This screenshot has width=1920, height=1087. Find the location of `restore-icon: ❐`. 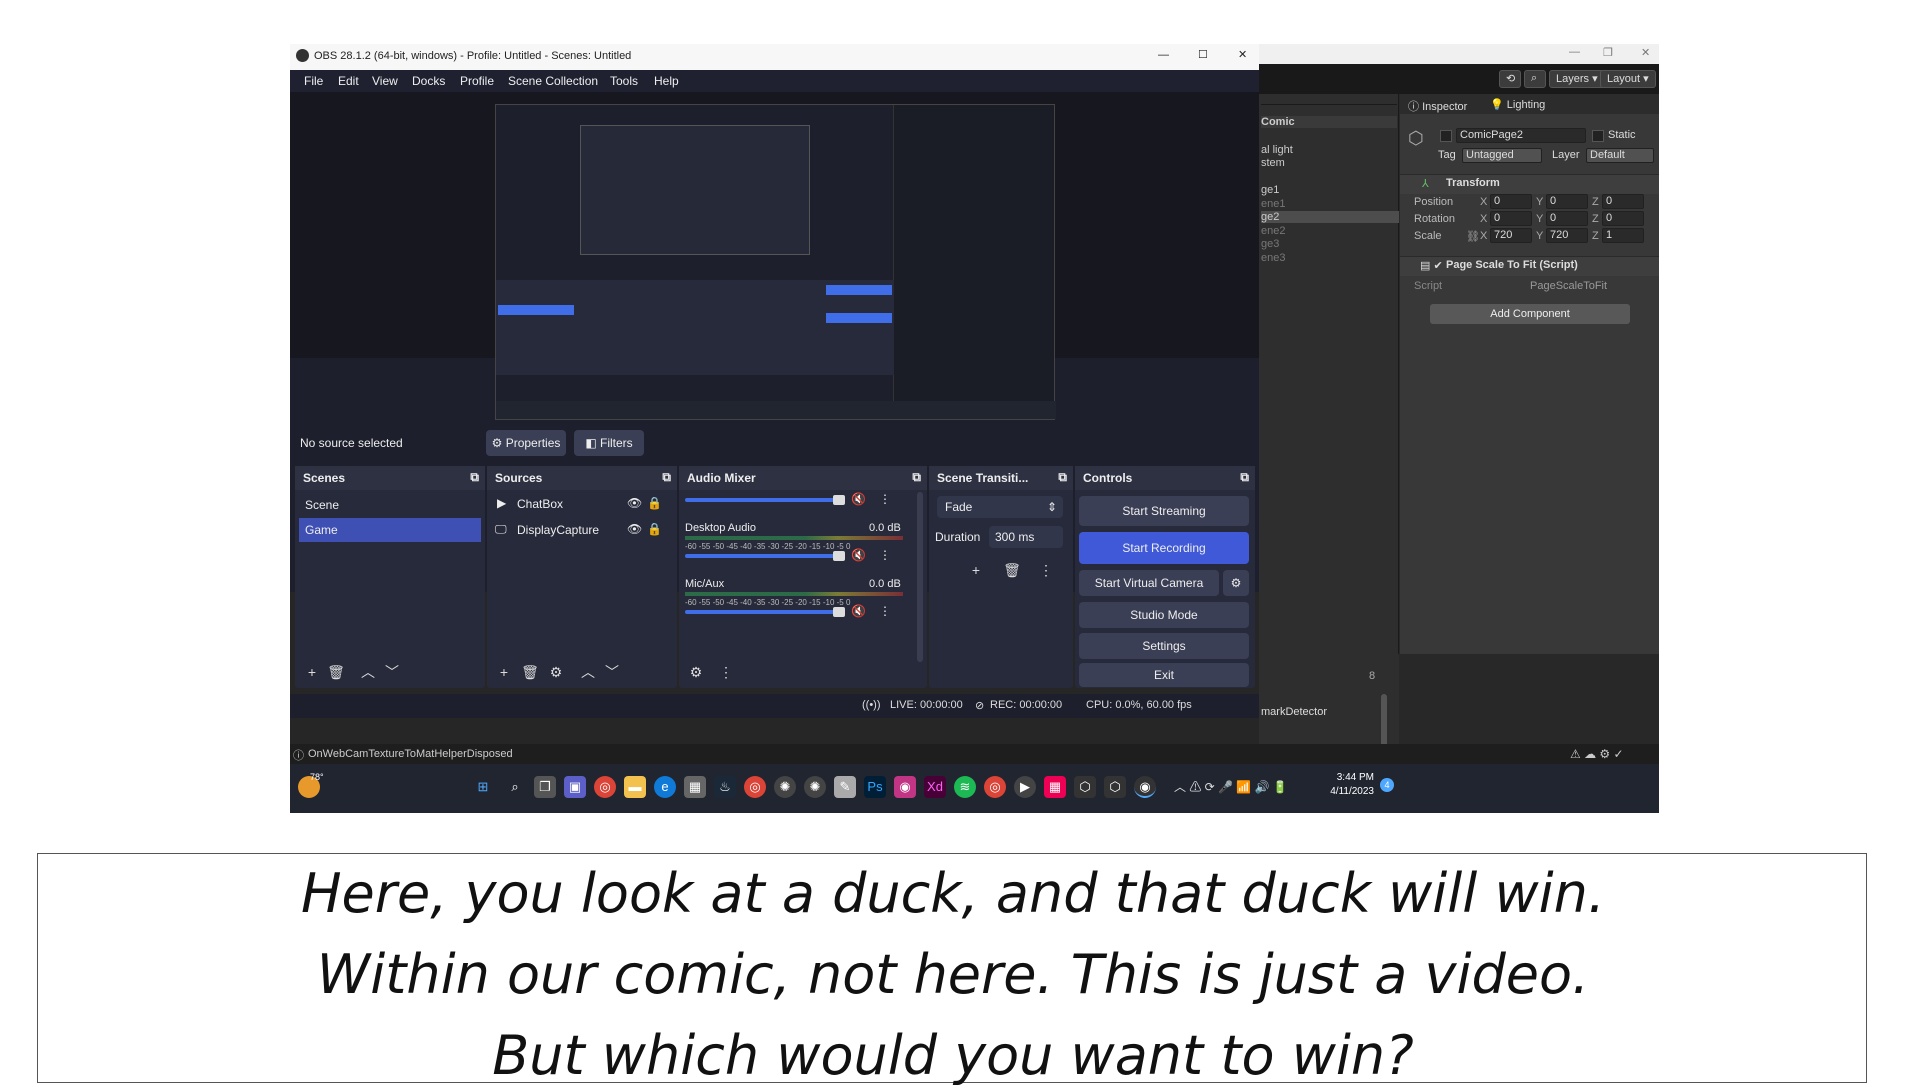

restore-icon: ❐ is located at coordinates (1608, 52).